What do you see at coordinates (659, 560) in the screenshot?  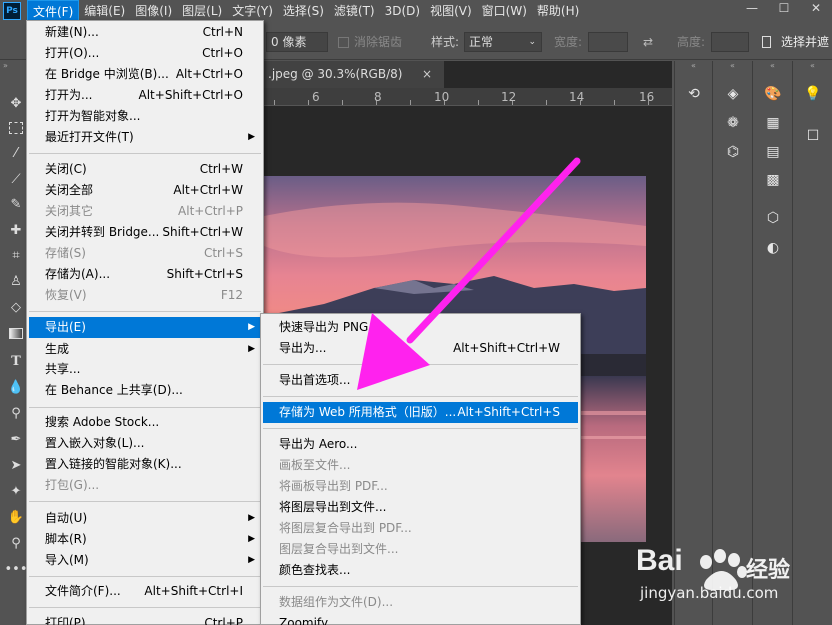 I see `watermark-brand: Bai` at bounding box center [659, 560].